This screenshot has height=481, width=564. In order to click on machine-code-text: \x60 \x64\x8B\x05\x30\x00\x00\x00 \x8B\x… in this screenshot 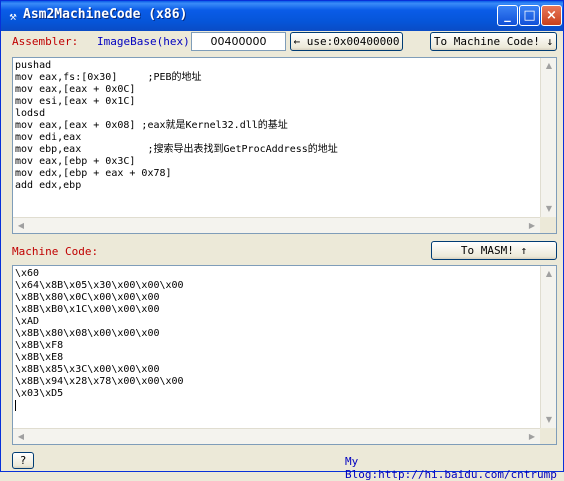, I will do `click(99, 341)`.